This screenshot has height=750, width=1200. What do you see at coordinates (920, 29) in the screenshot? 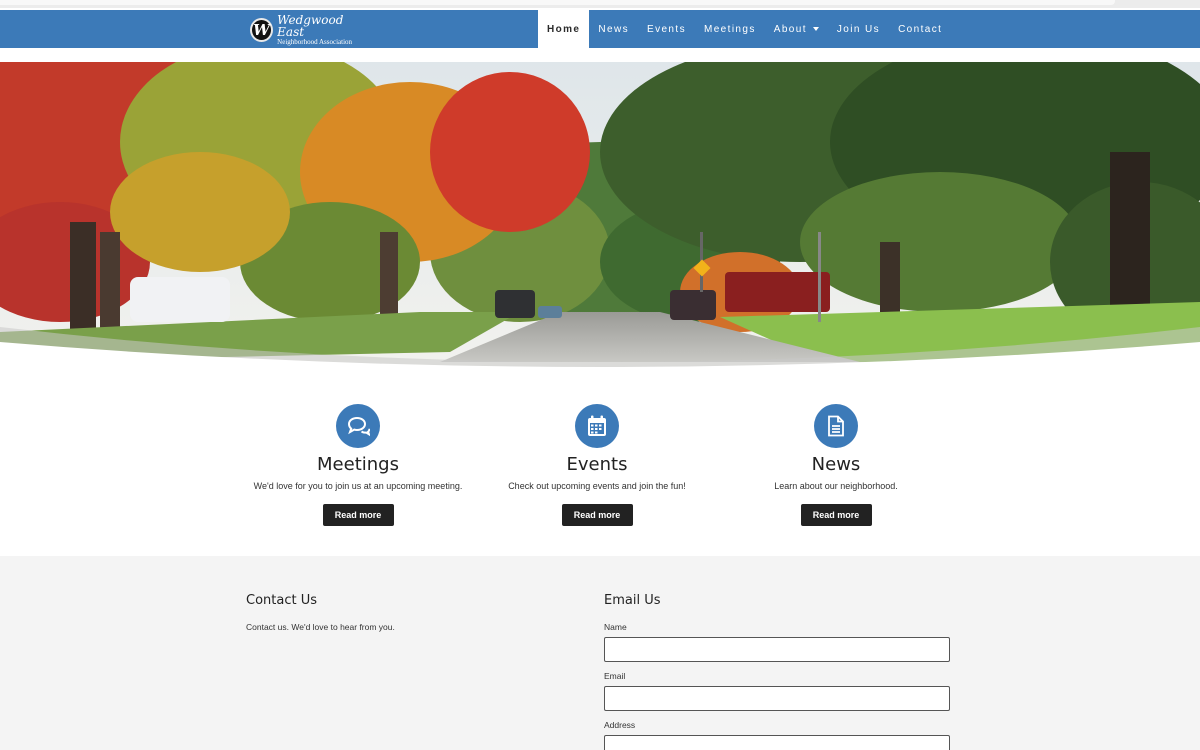
I see `nav-contact: Contact` at bounding box center [920, 29].